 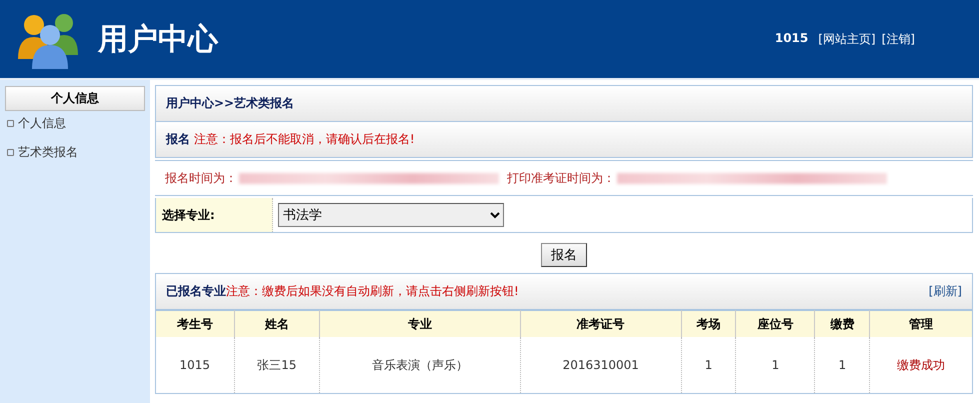 I want to click on notice-text: 注意：报名后不能取消，请确认后在报名!, so click(x=304, y=139).